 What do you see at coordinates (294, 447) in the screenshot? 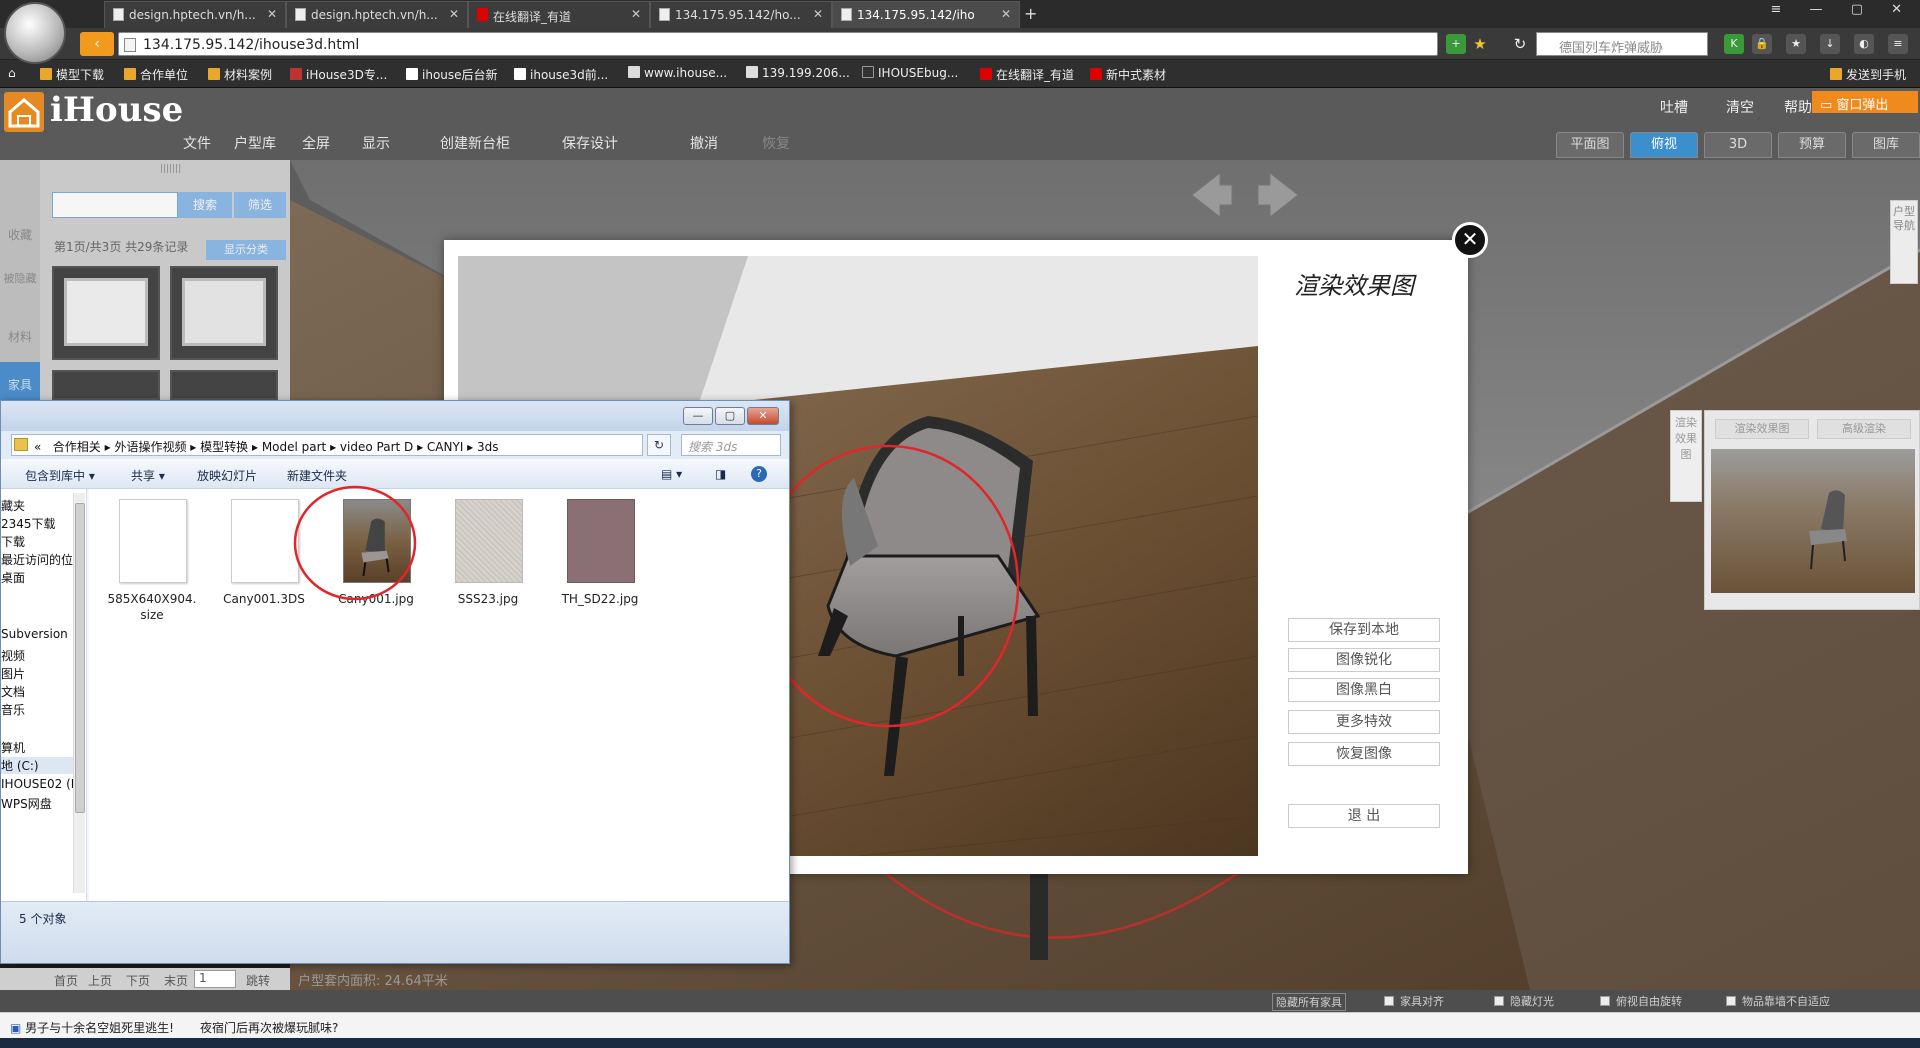
I see `breadcrumb-item: Model part` at bounding box center [294, 447].